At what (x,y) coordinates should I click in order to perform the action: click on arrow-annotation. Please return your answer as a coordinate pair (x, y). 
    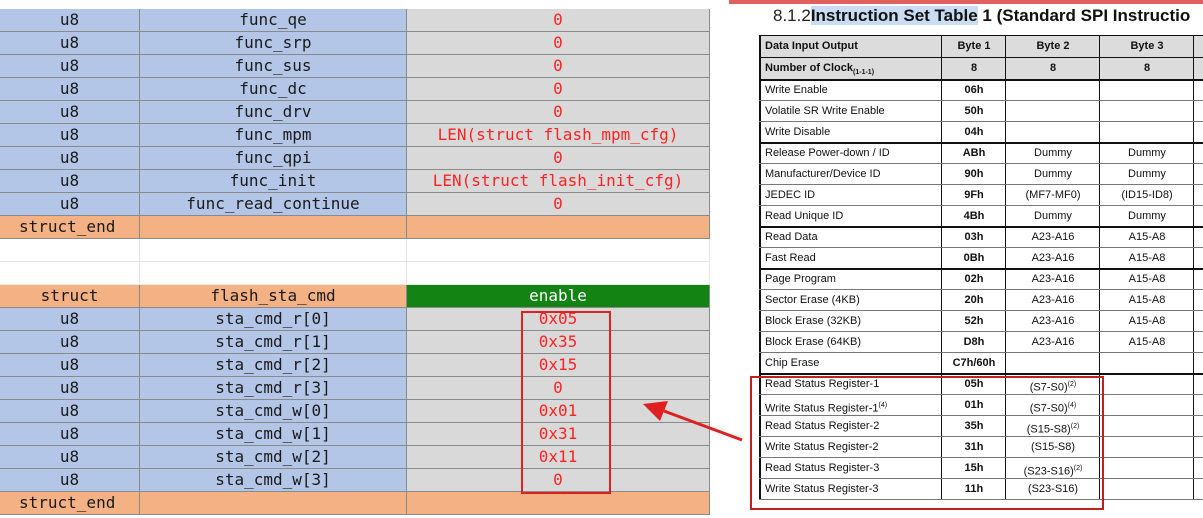
    Looking at the image, I should click on (693, 421).